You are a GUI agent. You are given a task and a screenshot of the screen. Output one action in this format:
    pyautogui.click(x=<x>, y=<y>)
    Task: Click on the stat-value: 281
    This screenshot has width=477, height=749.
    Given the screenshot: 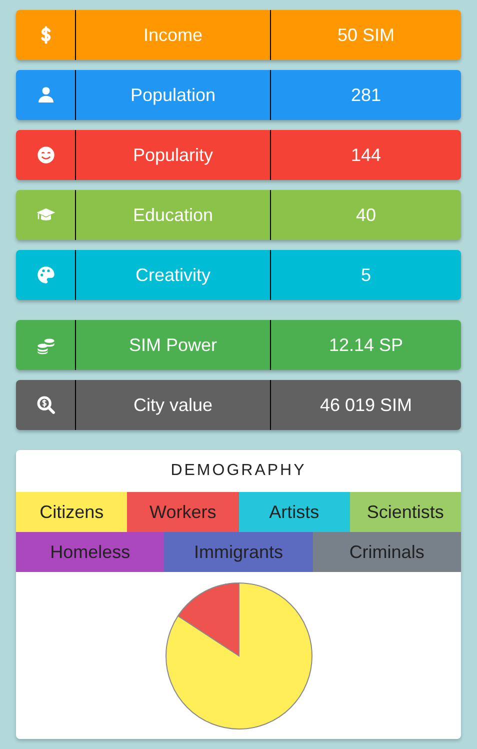 What is the action you would take?
    pyautogui.click(x=366, y=95)
    